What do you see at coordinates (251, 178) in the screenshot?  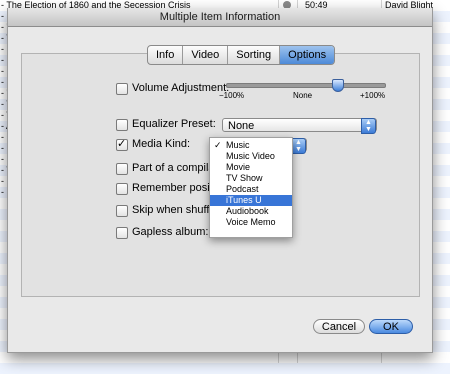 I see `menu-item-tv-show: TV Show` at bounding box center [251, 178].